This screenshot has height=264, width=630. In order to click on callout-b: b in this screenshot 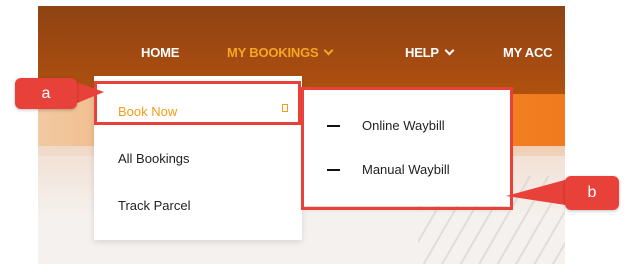, I will do `click(592, 193)`.